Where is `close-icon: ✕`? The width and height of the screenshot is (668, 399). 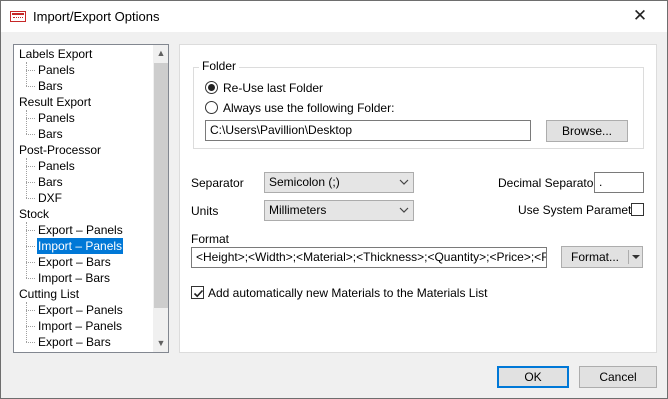 close-icon: ✕ is located at coordinates (640, 16).